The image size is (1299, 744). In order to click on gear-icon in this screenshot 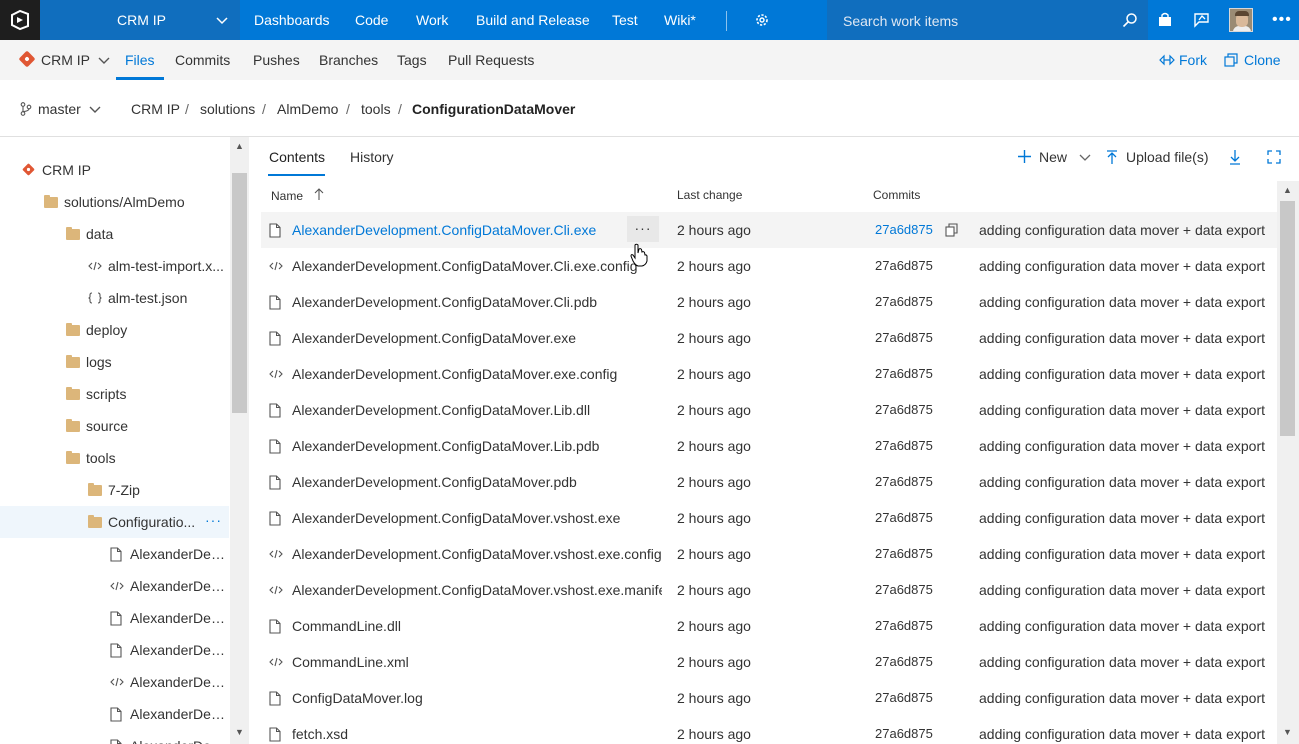, I will do `click(762, 20)`.